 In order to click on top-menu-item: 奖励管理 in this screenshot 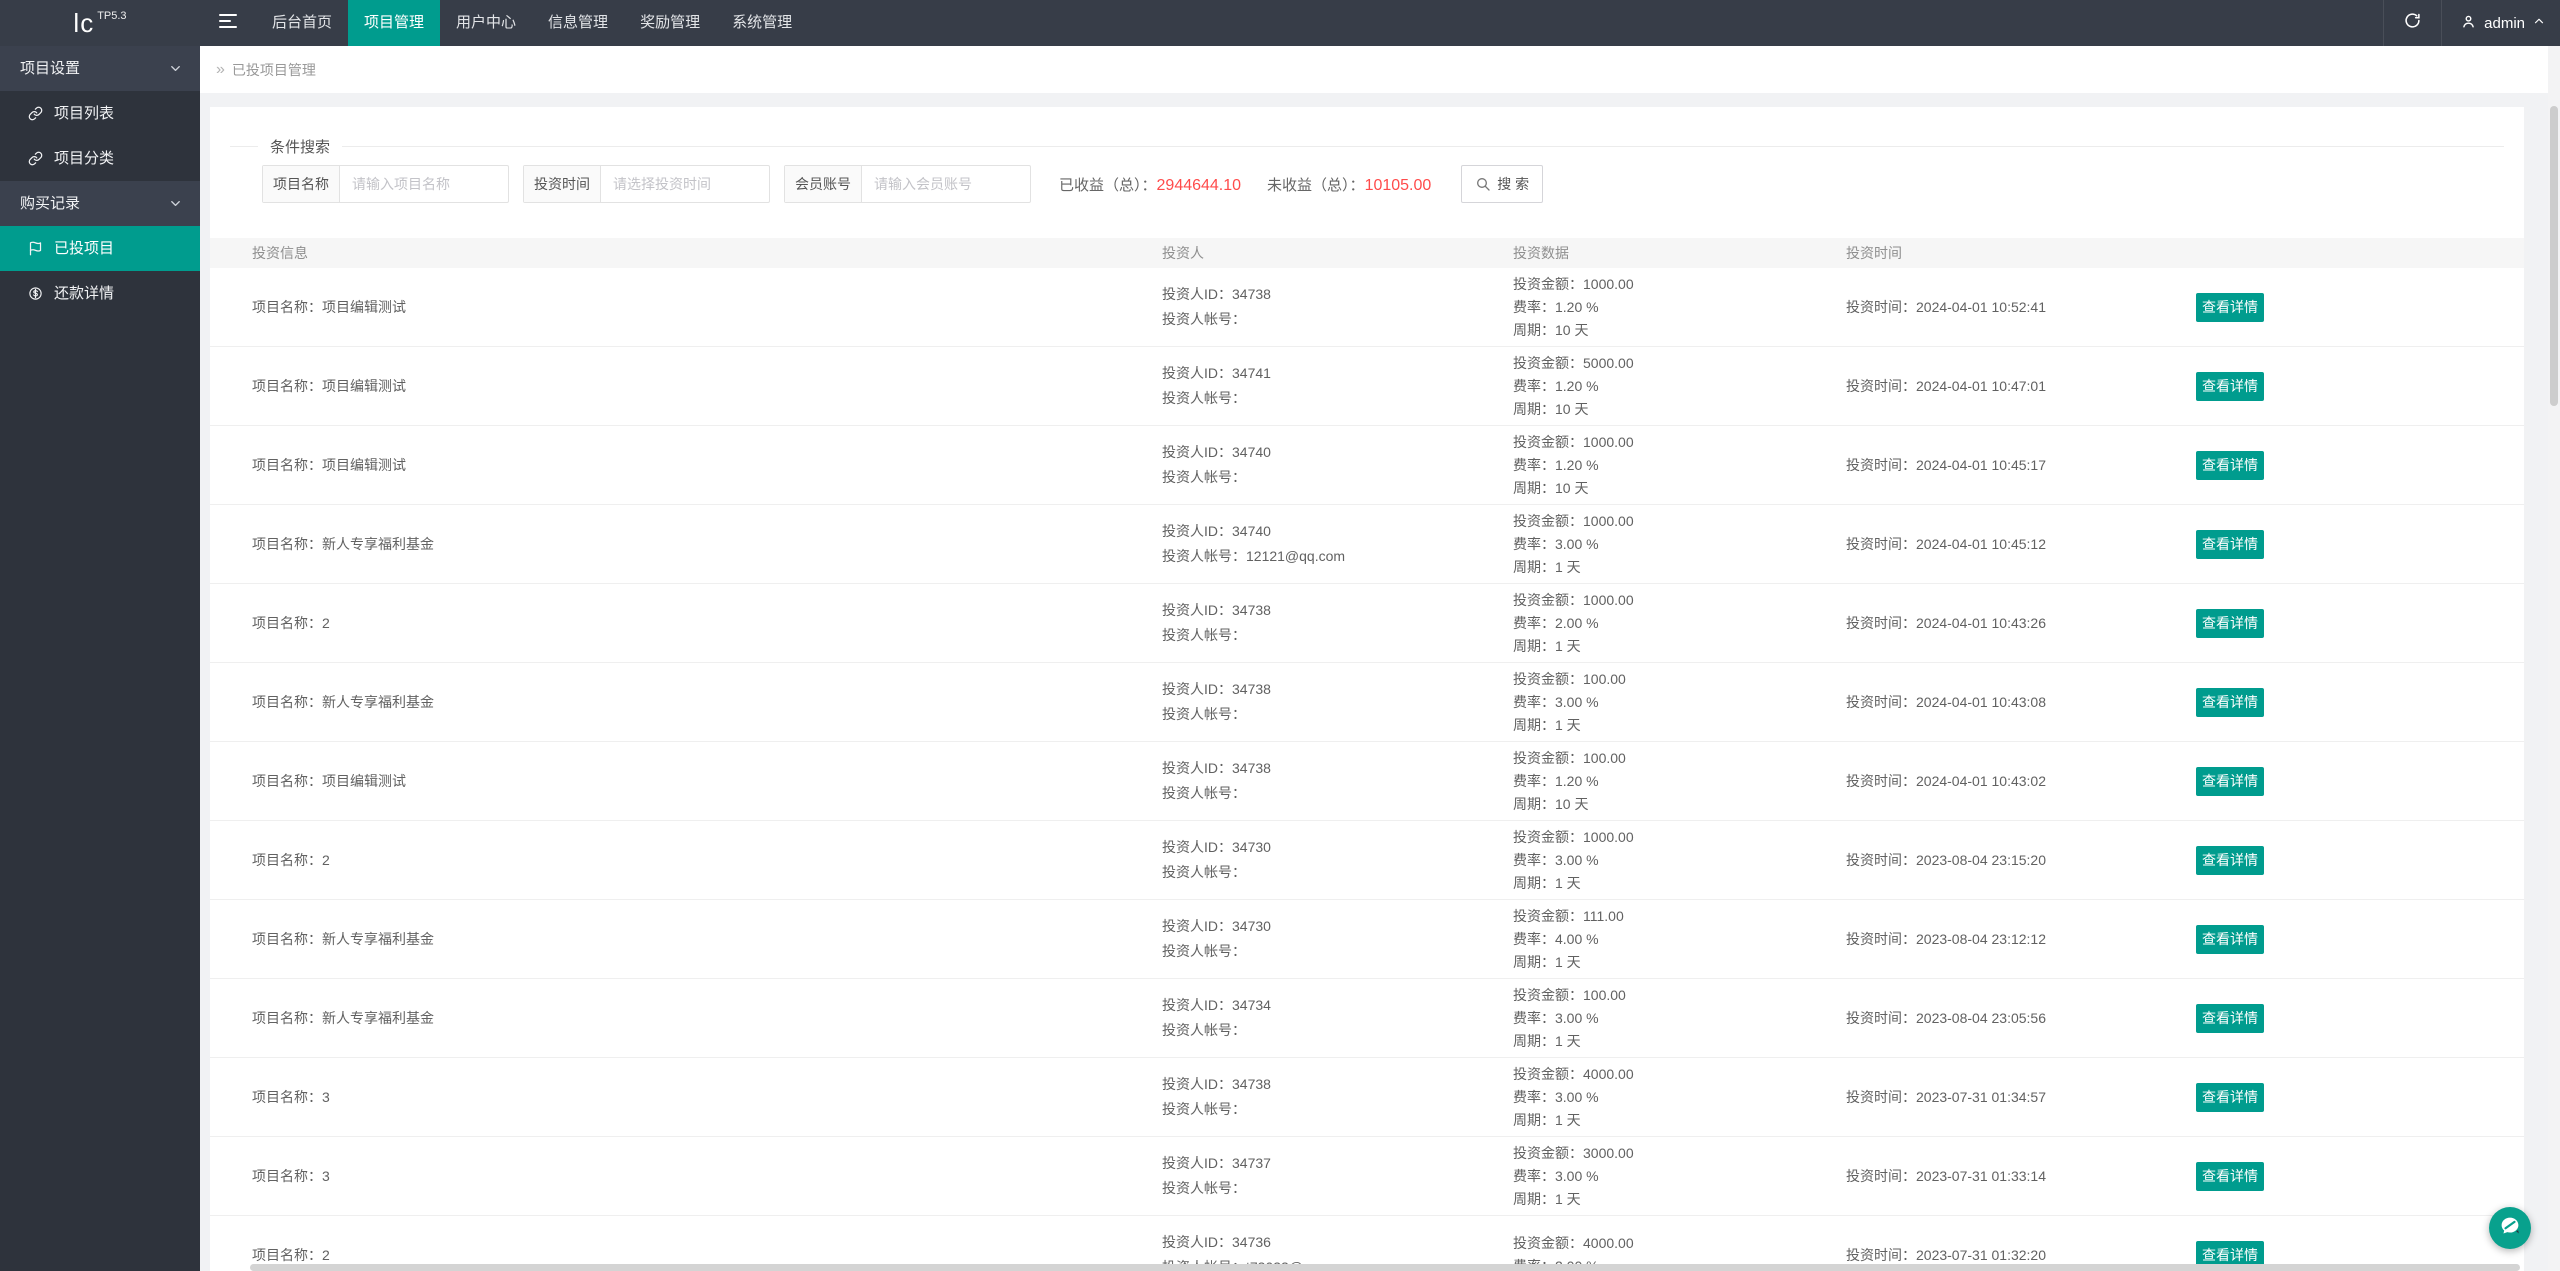, I will do `click(670, 23)`.